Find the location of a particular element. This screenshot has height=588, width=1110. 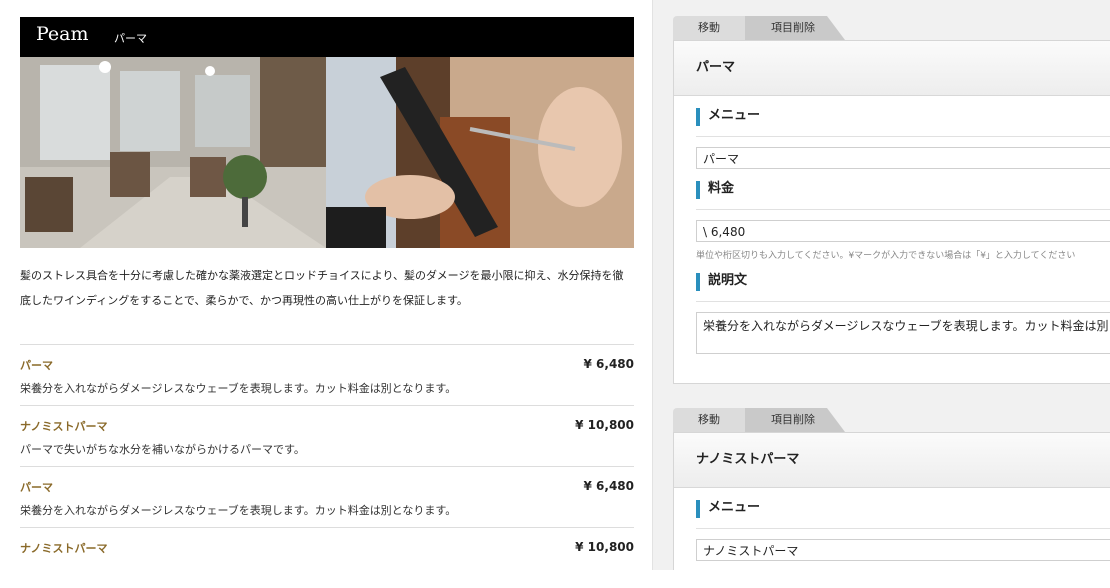

card-title: パーマ is located at coordinates (892, 68).